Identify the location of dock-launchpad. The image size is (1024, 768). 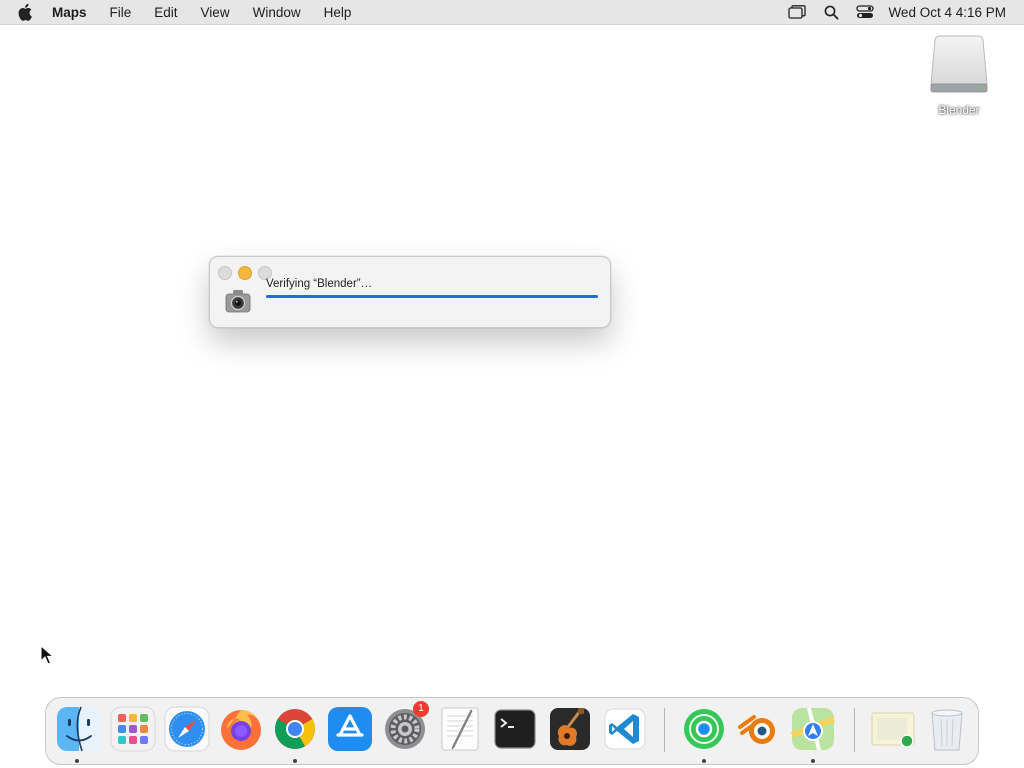
(133, 729).